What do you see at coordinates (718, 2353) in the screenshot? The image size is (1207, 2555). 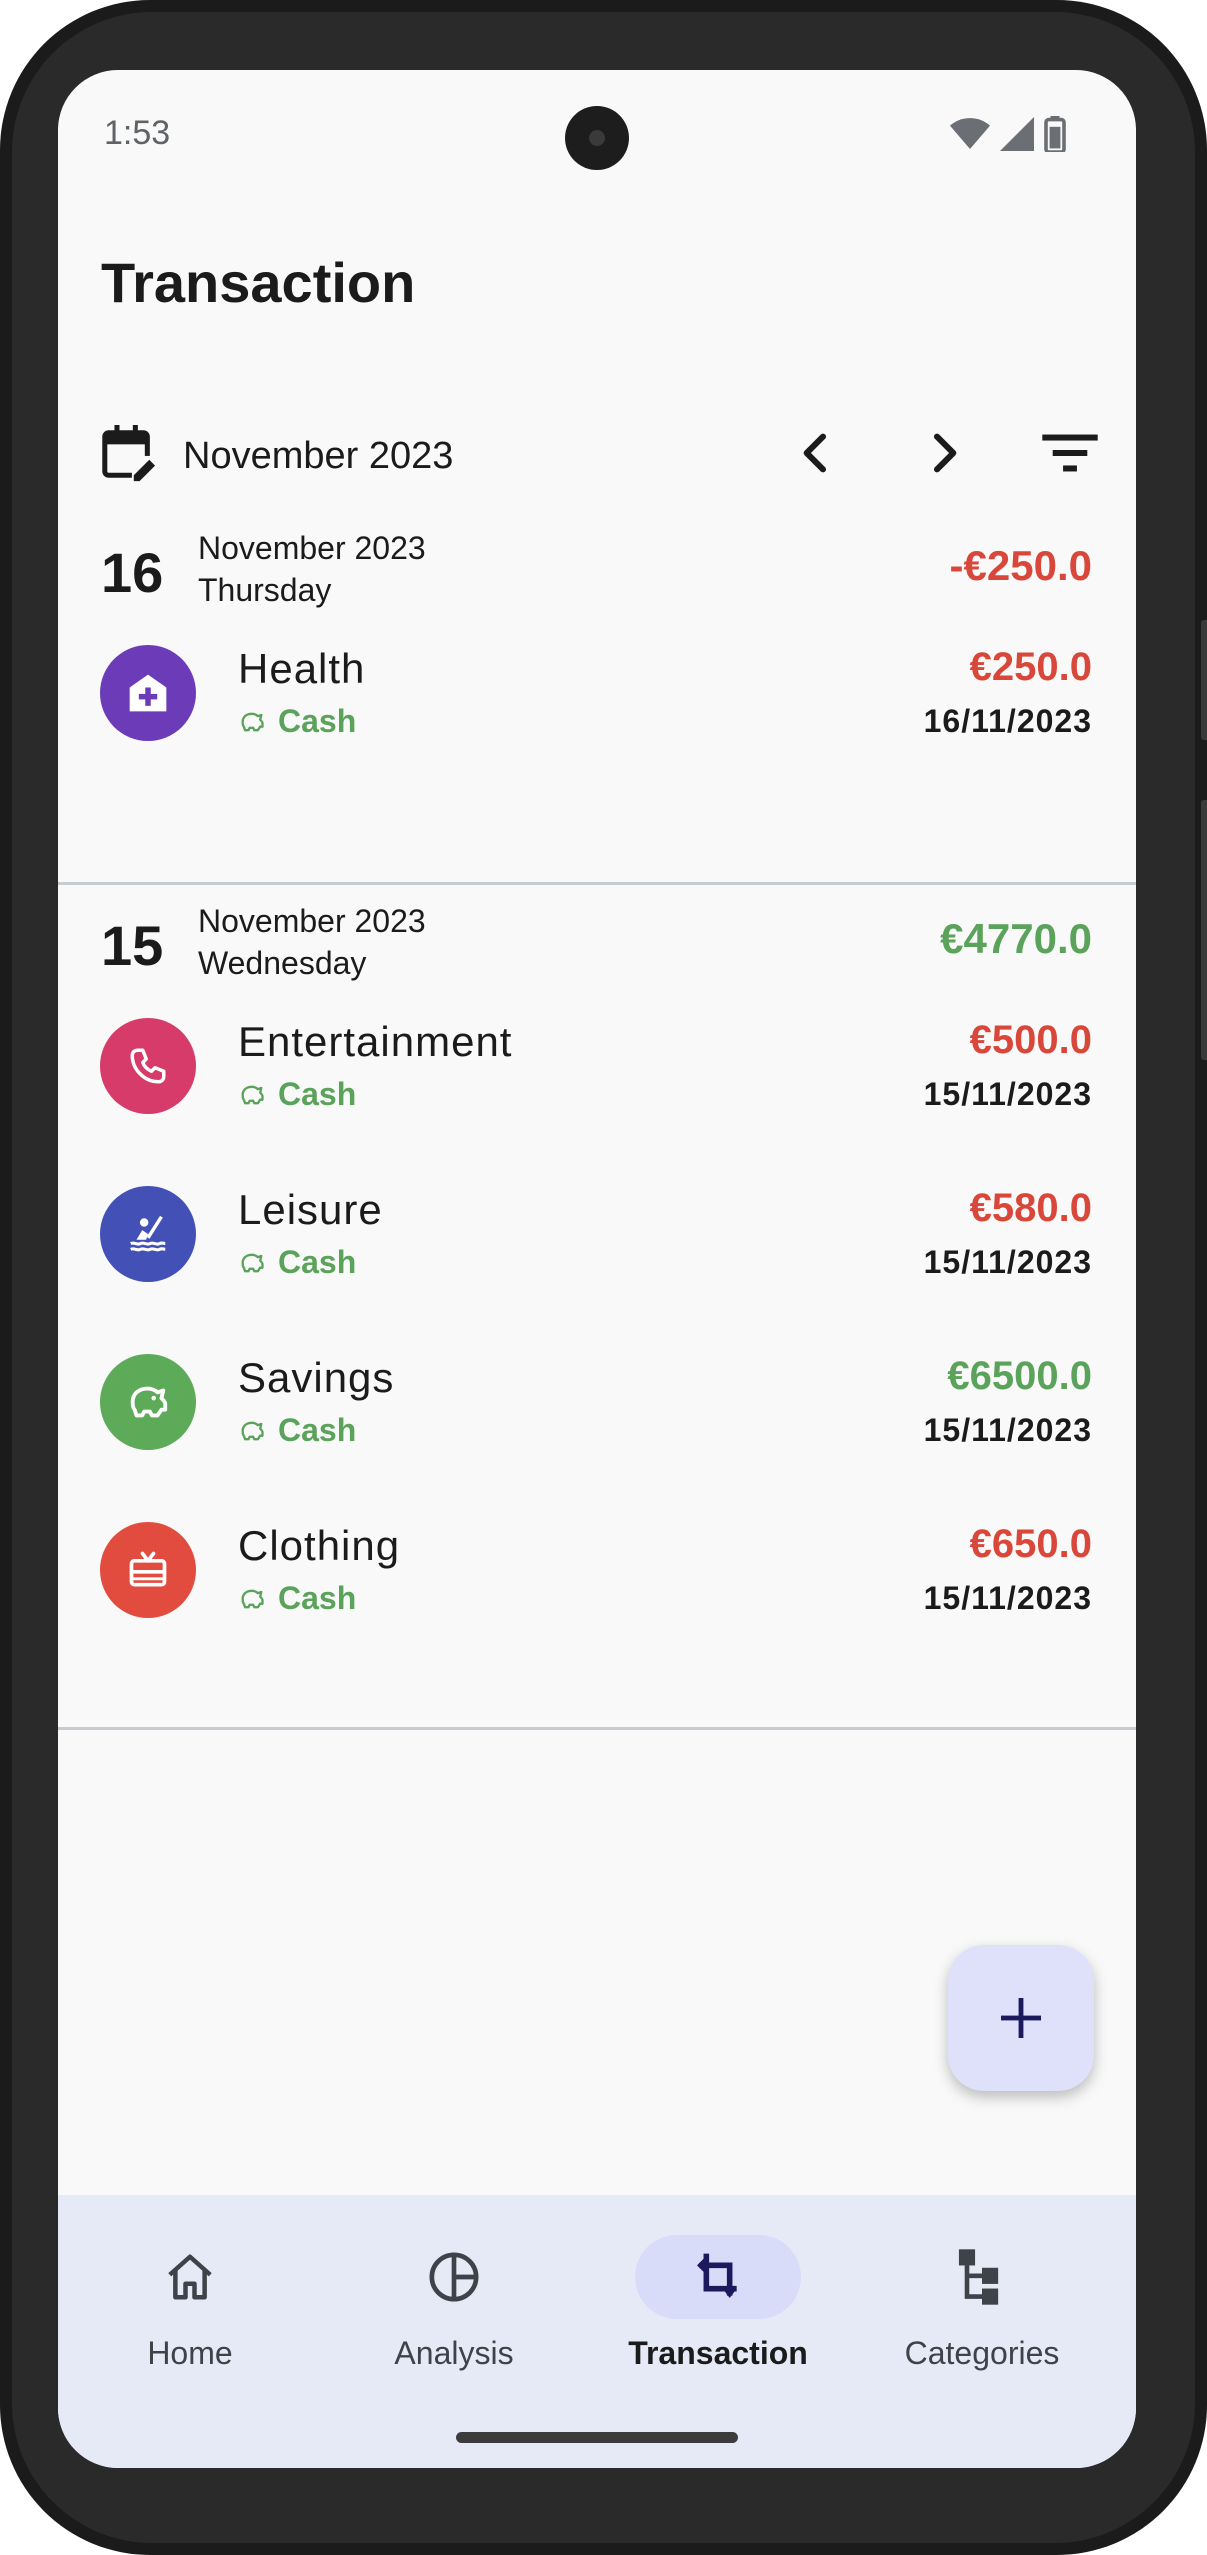 I see `nav-label: Transaction` at bounding box center [718, 2353].